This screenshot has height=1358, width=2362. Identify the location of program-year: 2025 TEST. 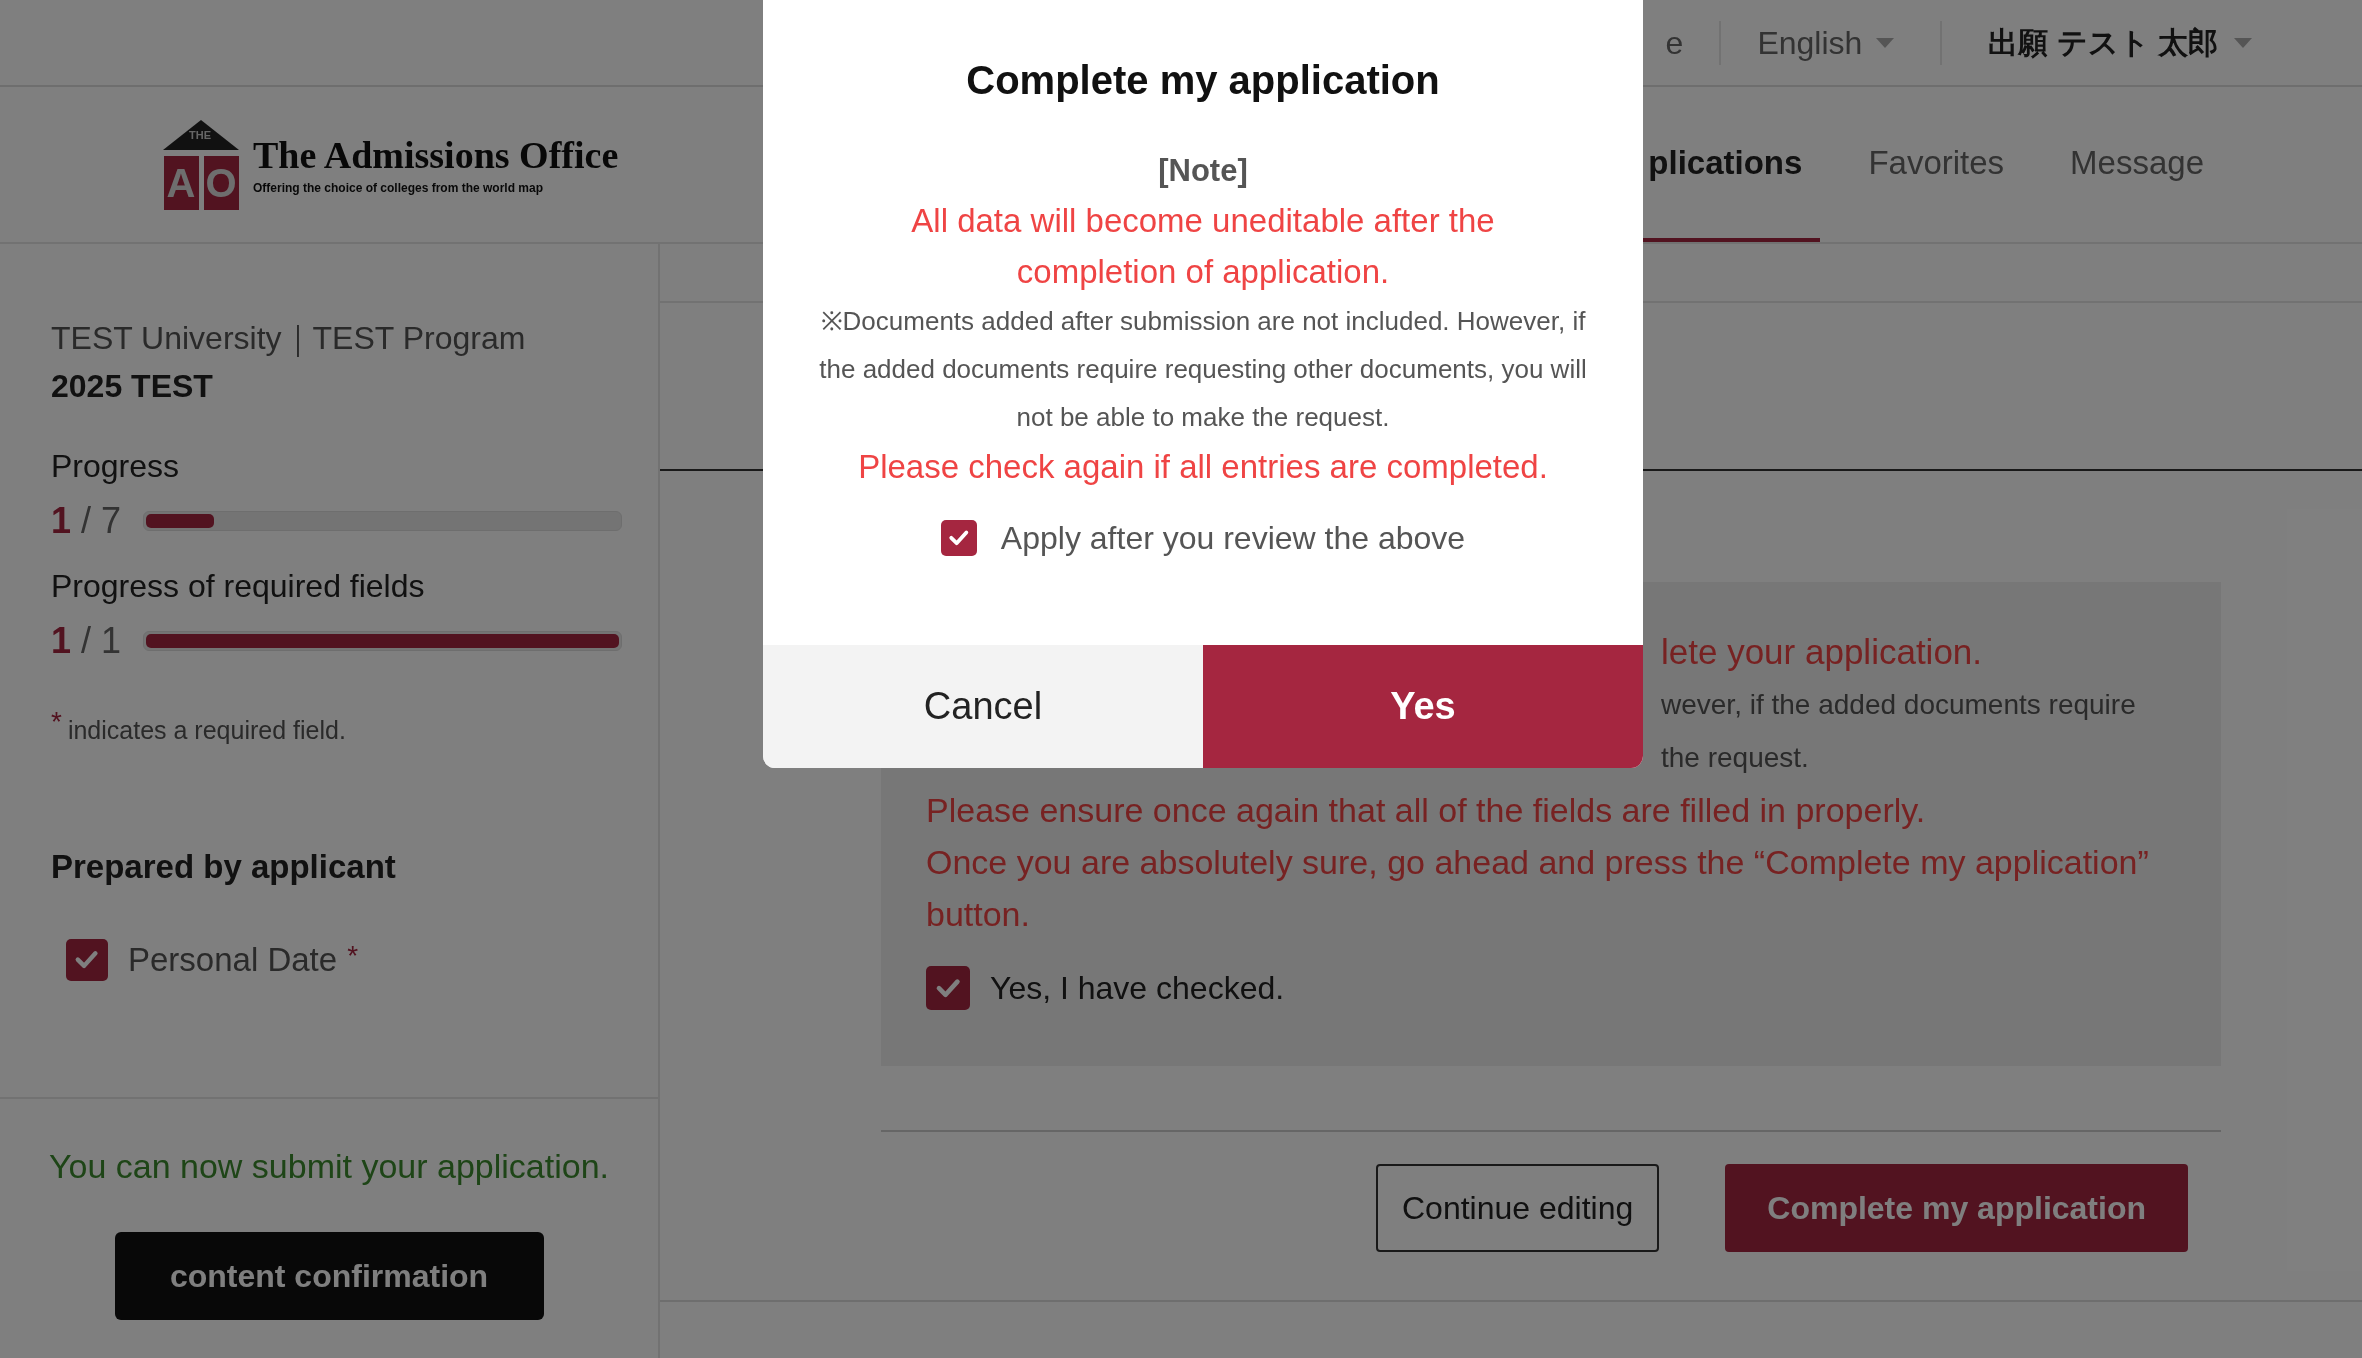
(132, 386).